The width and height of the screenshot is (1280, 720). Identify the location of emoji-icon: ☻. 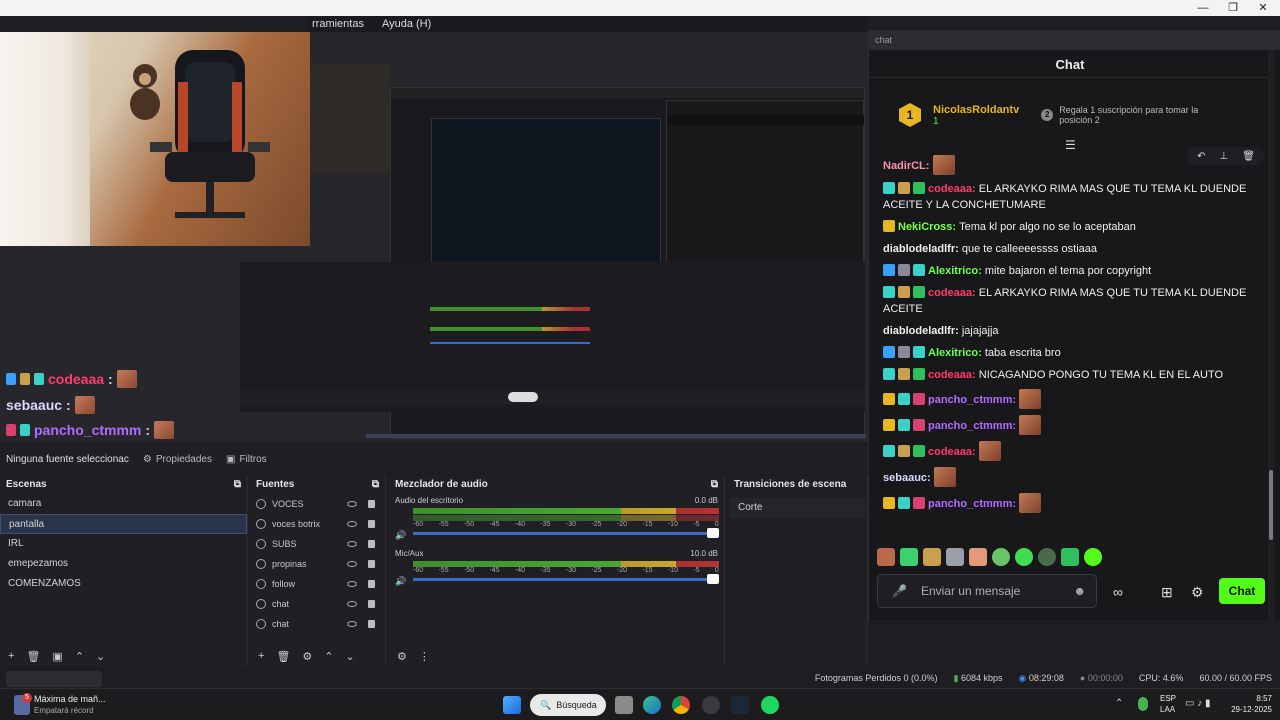
(1079, 591).